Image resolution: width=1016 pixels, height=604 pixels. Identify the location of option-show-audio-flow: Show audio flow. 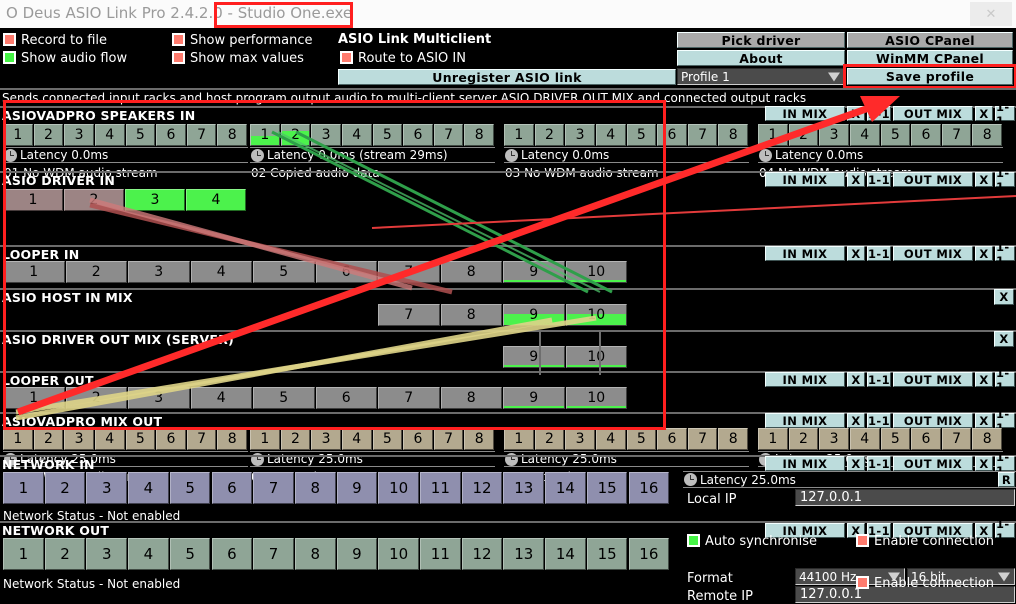
(65, 58).